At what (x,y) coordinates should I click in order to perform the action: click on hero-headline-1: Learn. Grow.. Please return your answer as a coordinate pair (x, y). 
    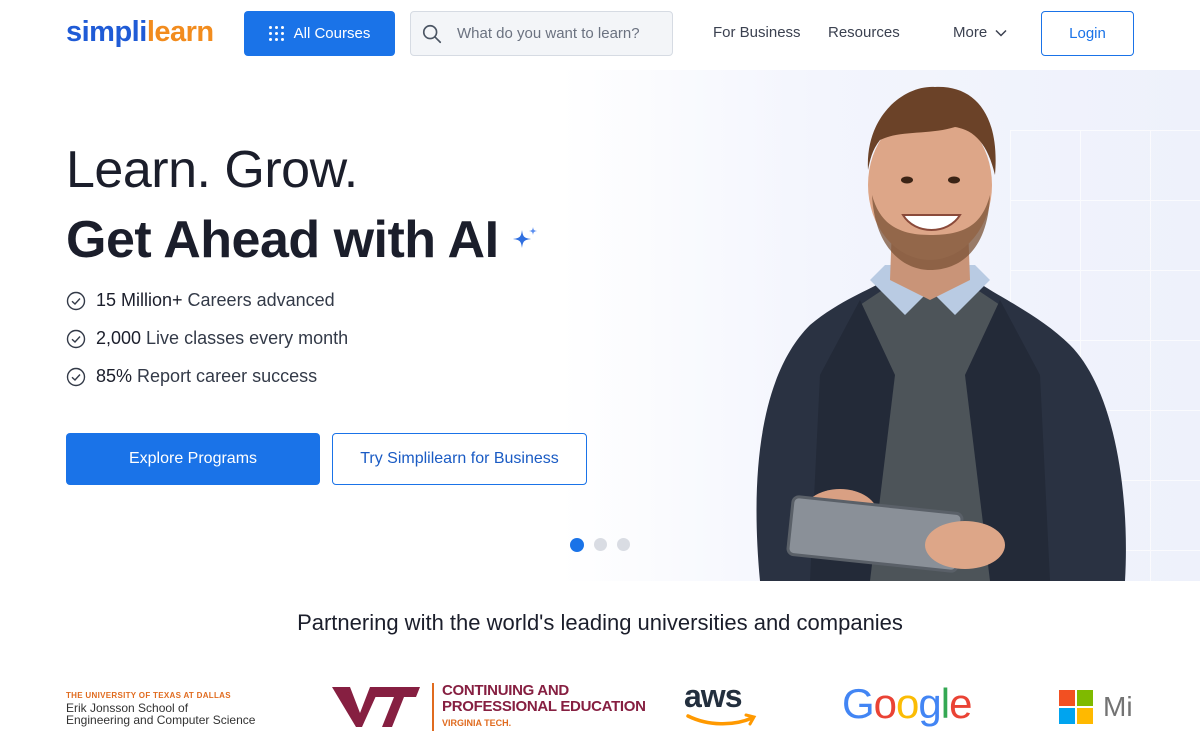
    Looking at the image, I should click on (212, 170).